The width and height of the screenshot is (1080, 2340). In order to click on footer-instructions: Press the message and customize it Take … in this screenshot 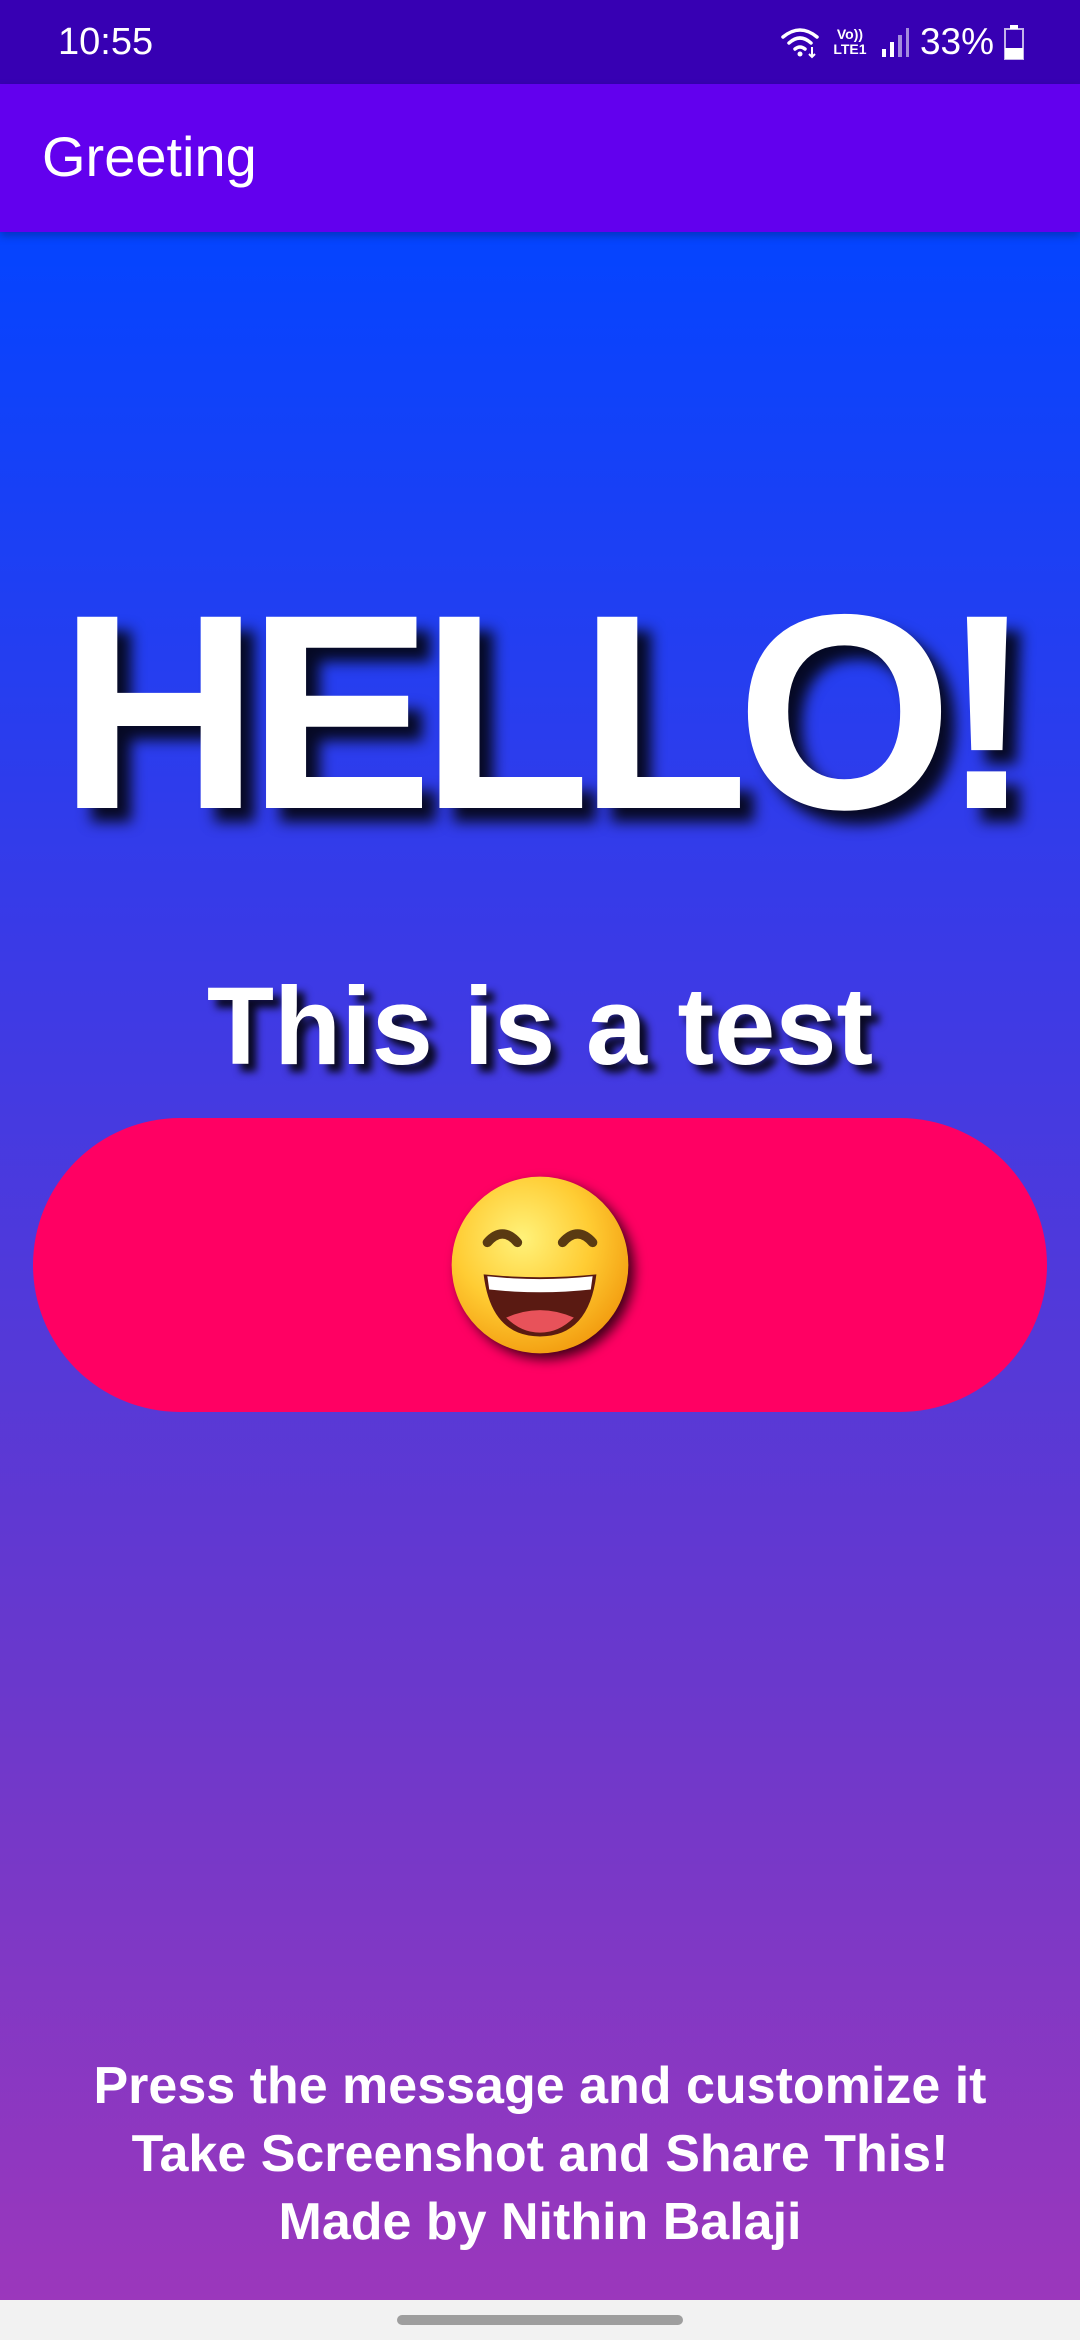, I will do `click(540, 2154)`.